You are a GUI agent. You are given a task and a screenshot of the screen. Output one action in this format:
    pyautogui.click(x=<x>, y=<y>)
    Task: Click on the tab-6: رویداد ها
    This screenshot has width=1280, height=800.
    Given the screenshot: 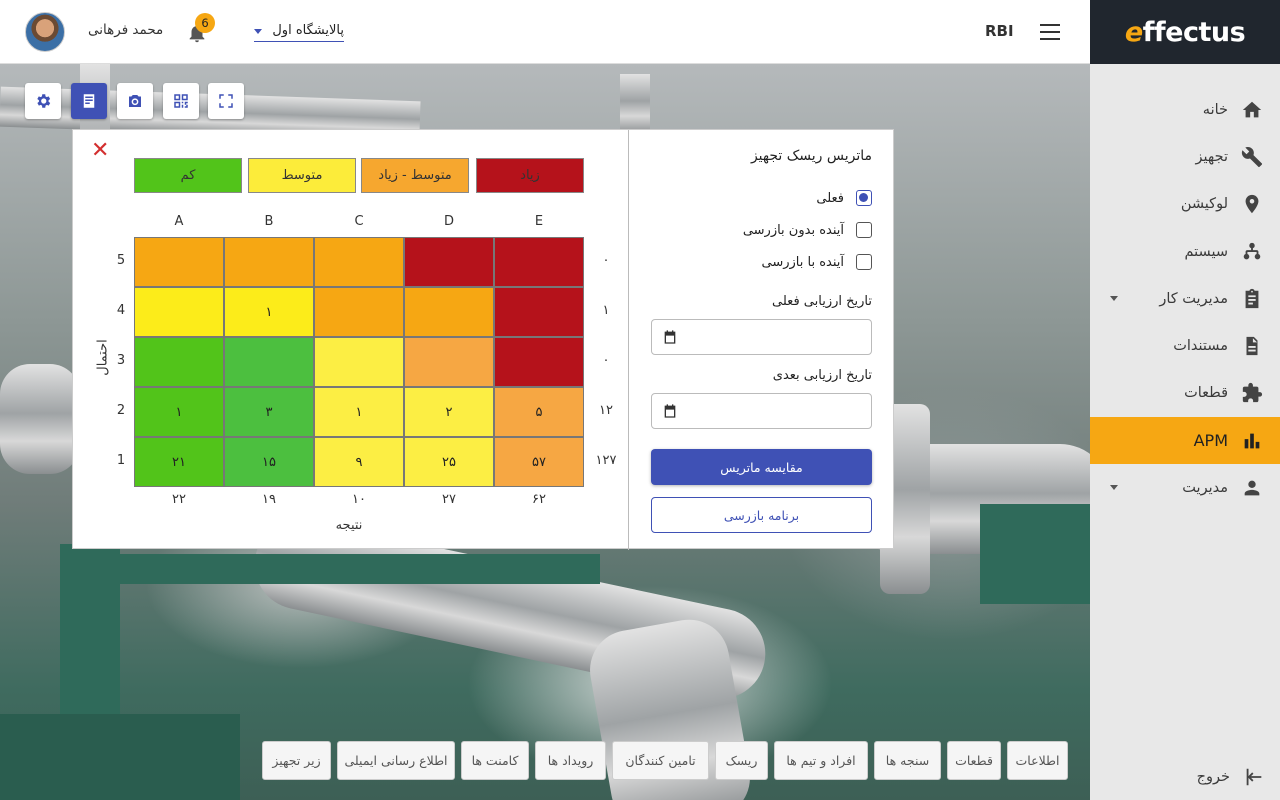 What is the action you would take?
    pyautogui.click(x=570, y=760)
    